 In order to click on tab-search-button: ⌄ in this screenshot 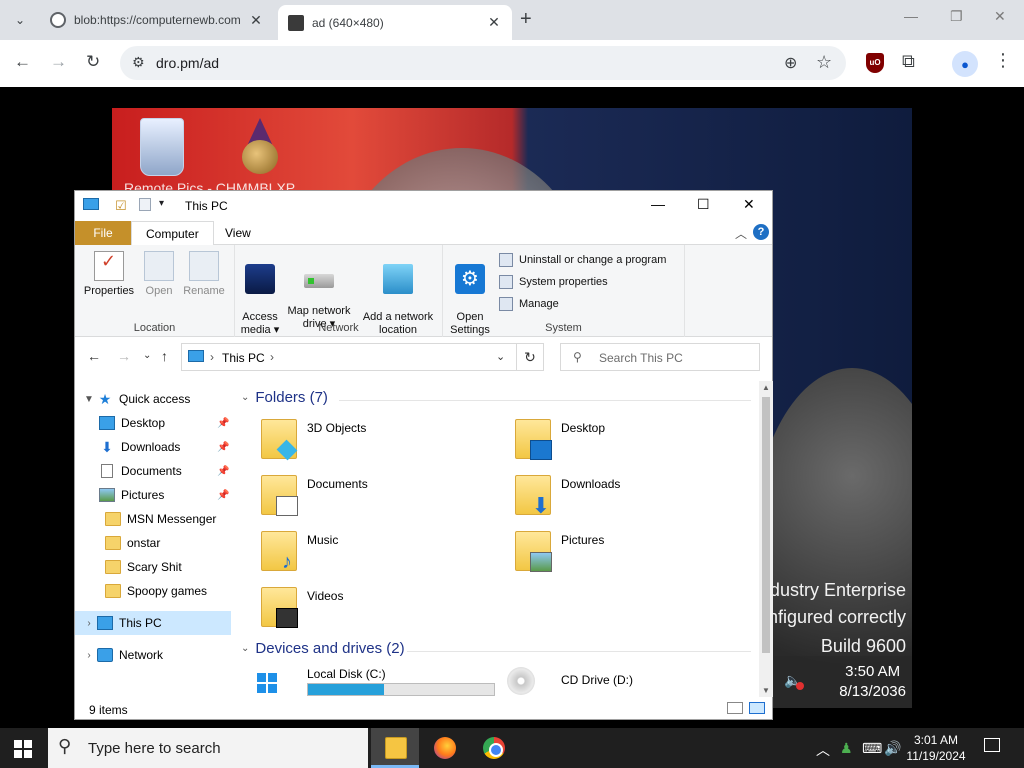, I will do `click(20, 20)`.